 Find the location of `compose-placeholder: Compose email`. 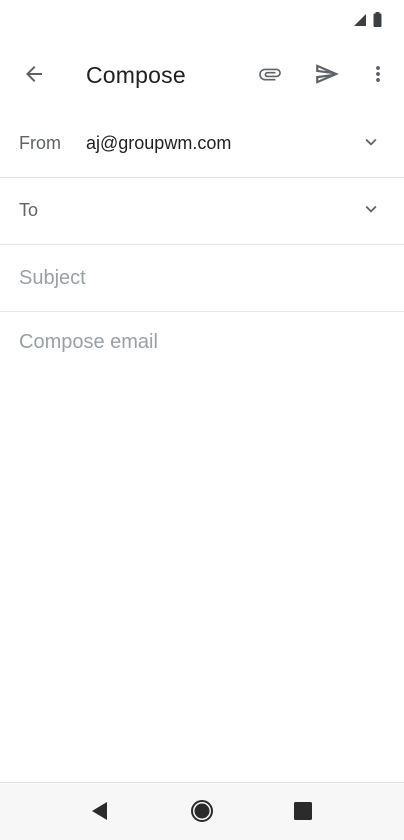

compose-placeholder: Compose email is located at coordinates (88, 342).